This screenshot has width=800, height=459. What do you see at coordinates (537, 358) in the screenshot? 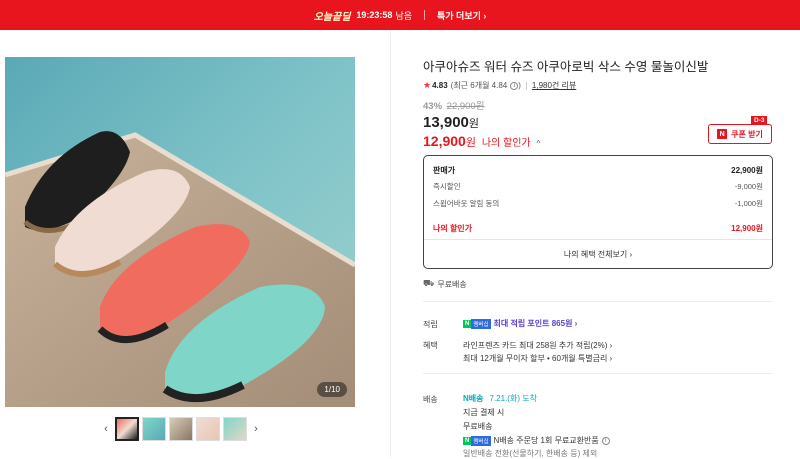
I see `installment-benefit-link: 최대 12개월 무이자 할부 • 60개월 특별금리 ›` at bounding box center [537, 358].